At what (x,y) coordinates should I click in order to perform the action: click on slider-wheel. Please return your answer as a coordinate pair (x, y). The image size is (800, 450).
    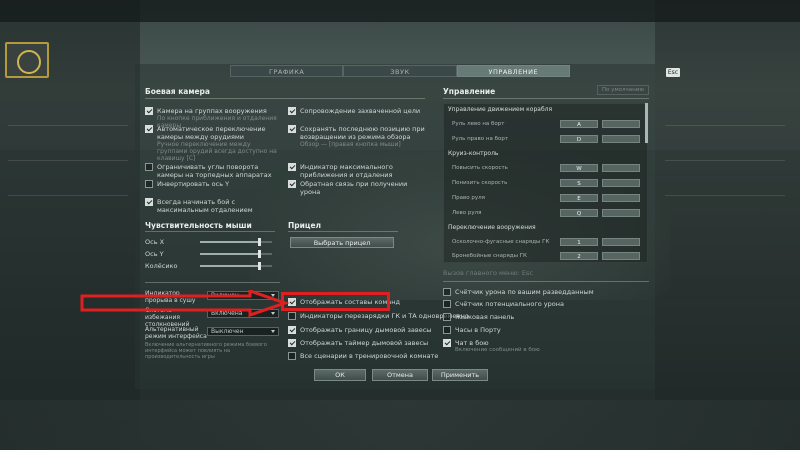
    Looking at the image, I should click on (236, 266).